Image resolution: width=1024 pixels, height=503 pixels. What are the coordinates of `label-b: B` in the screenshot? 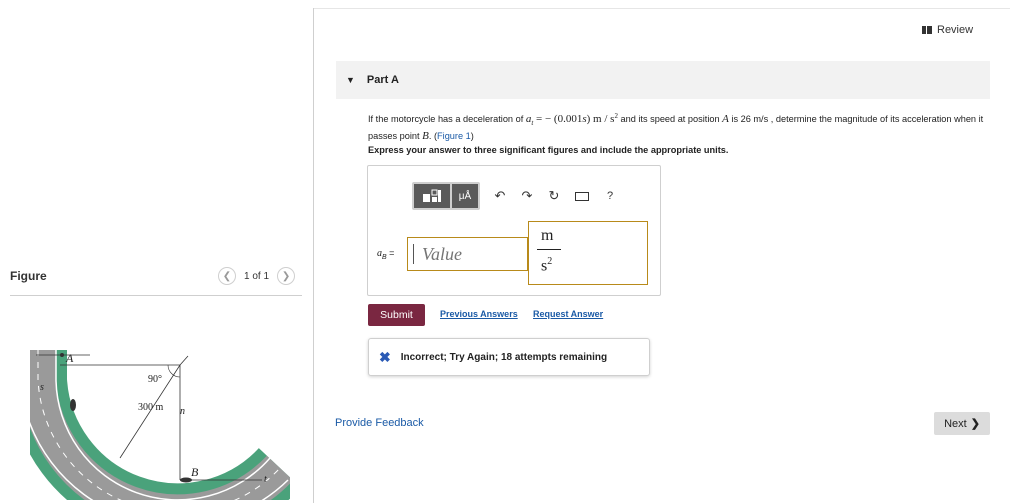 It's located at (195, 472).